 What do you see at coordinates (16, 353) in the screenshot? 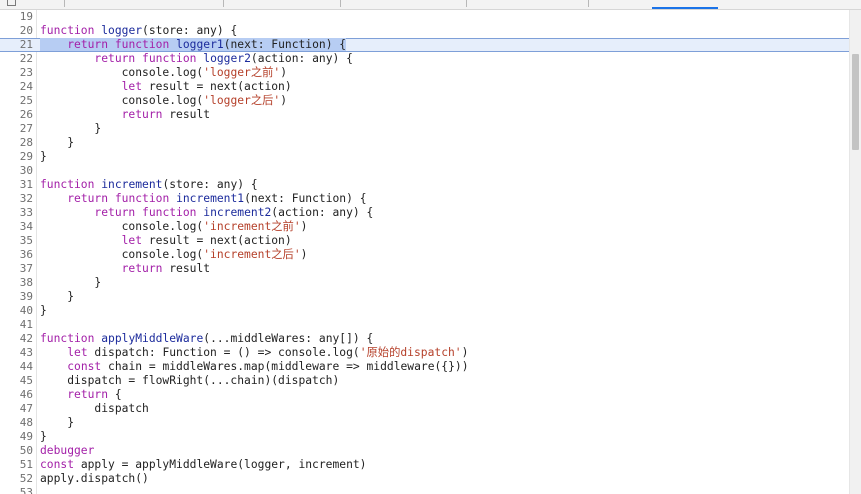
I see `line-number: 43` at bounding box center [16, 353].